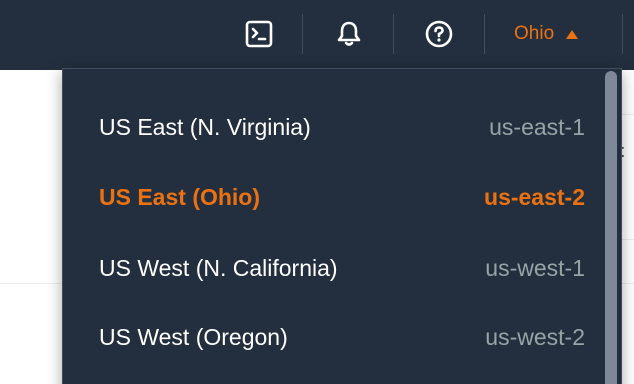 The height and width of the screenshot is (384, 634). What do you see at coordinates (534, 196) in the screenshot?
I see `region-code: us-east-2` at bounding box center [534, 196].